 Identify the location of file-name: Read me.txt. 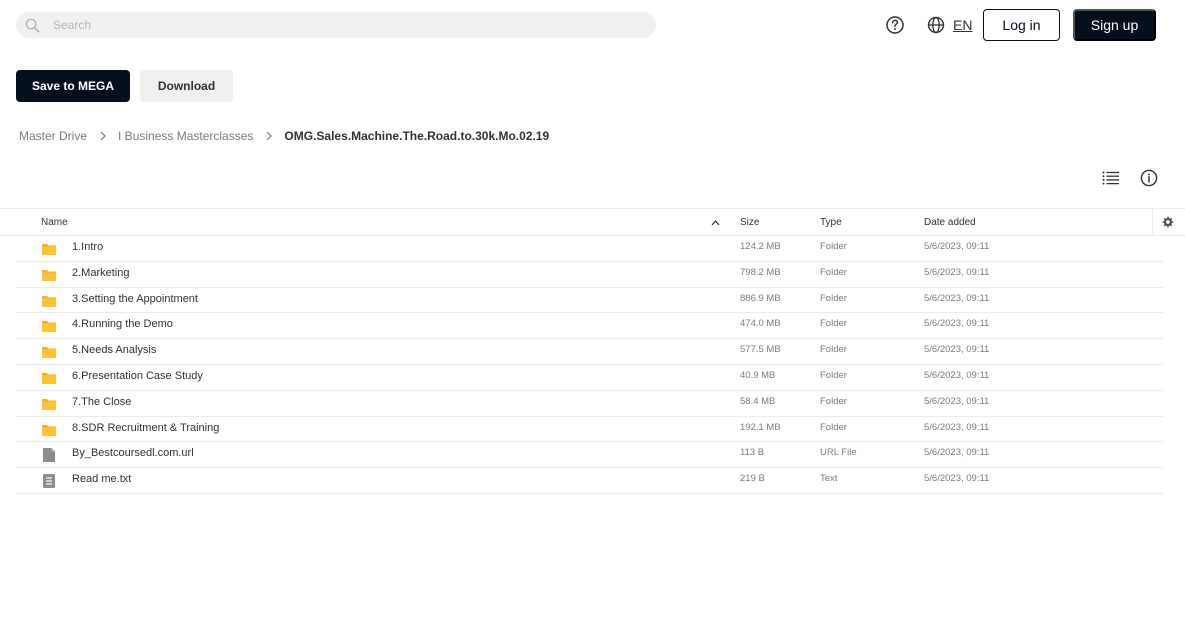
(102, 479).